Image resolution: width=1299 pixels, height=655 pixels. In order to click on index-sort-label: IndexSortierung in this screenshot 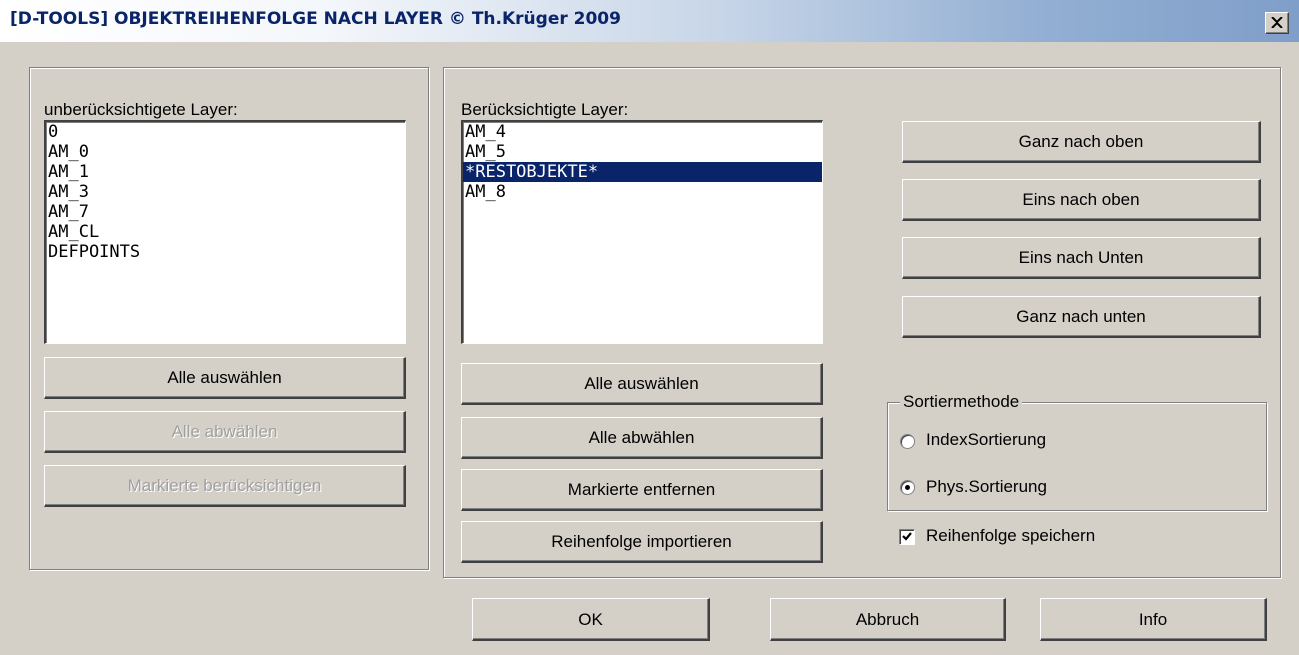, I will do `click(986, 440)`.